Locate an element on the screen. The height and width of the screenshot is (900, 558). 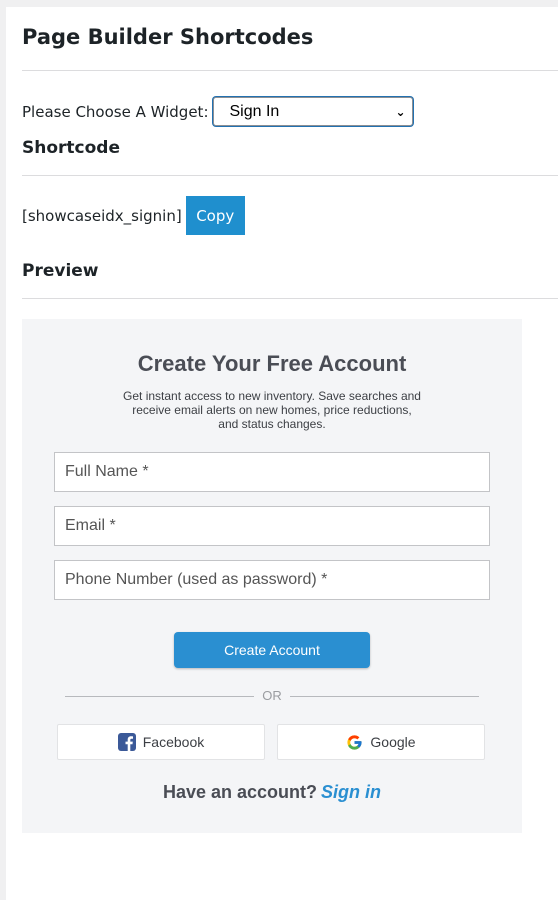
google-button: Google is located at coordinates (381, 742).